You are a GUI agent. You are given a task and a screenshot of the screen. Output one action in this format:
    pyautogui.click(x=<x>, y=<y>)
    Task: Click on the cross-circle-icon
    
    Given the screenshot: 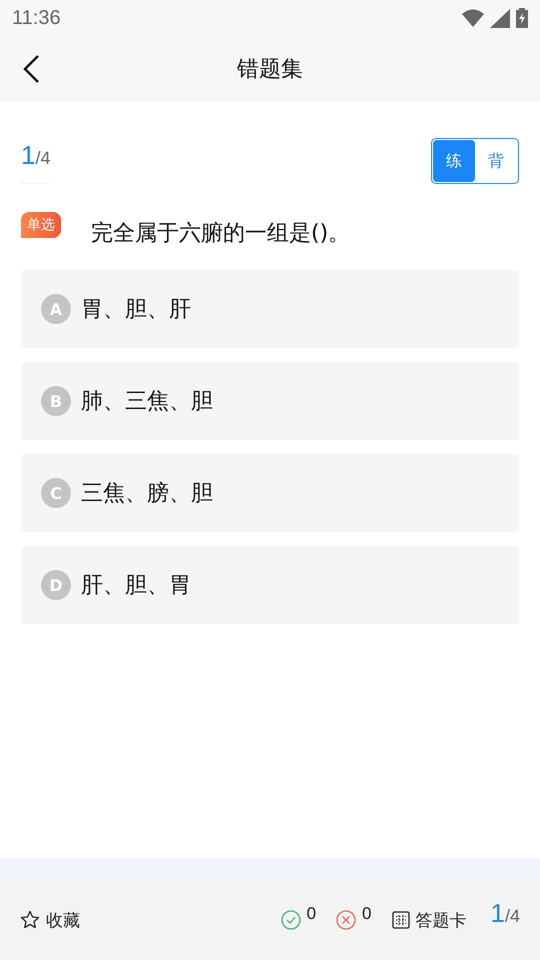 What is the action you would take?
    pyautogui.click(x=346, y=920)
    